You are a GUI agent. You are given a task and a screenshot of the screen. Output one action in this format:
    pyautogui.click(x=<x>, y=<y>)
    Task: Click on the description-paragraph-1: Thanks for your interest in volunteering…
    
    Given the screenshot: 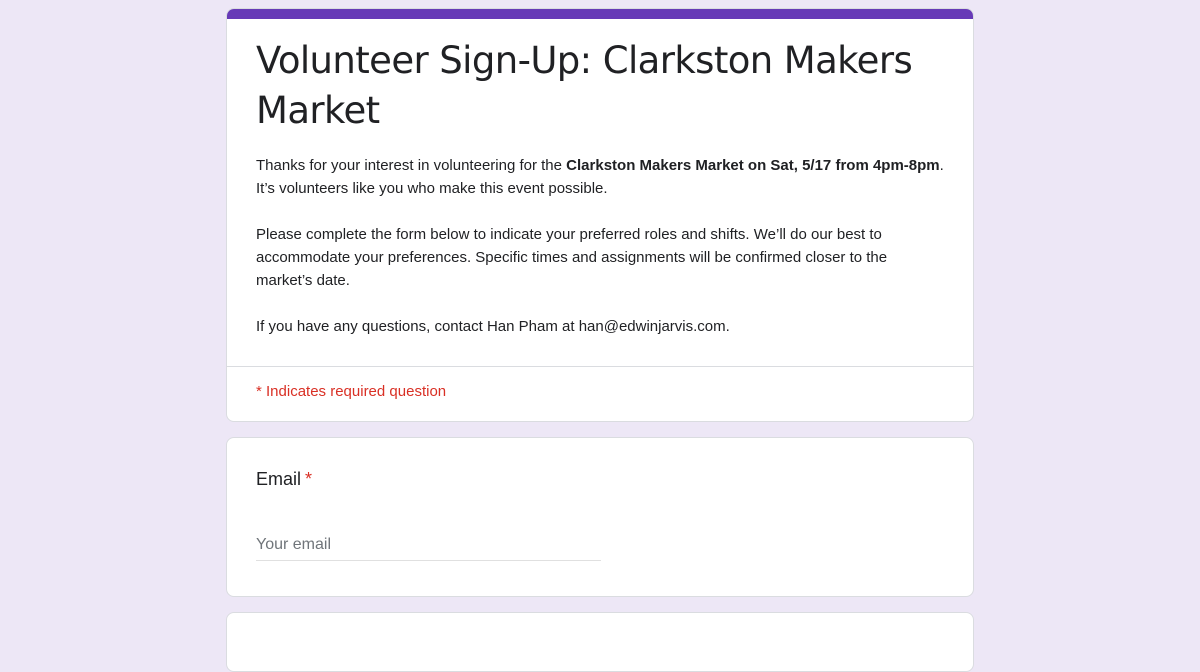 What is the action you would take?
    pyautogui.click(x=601, y=177)
    